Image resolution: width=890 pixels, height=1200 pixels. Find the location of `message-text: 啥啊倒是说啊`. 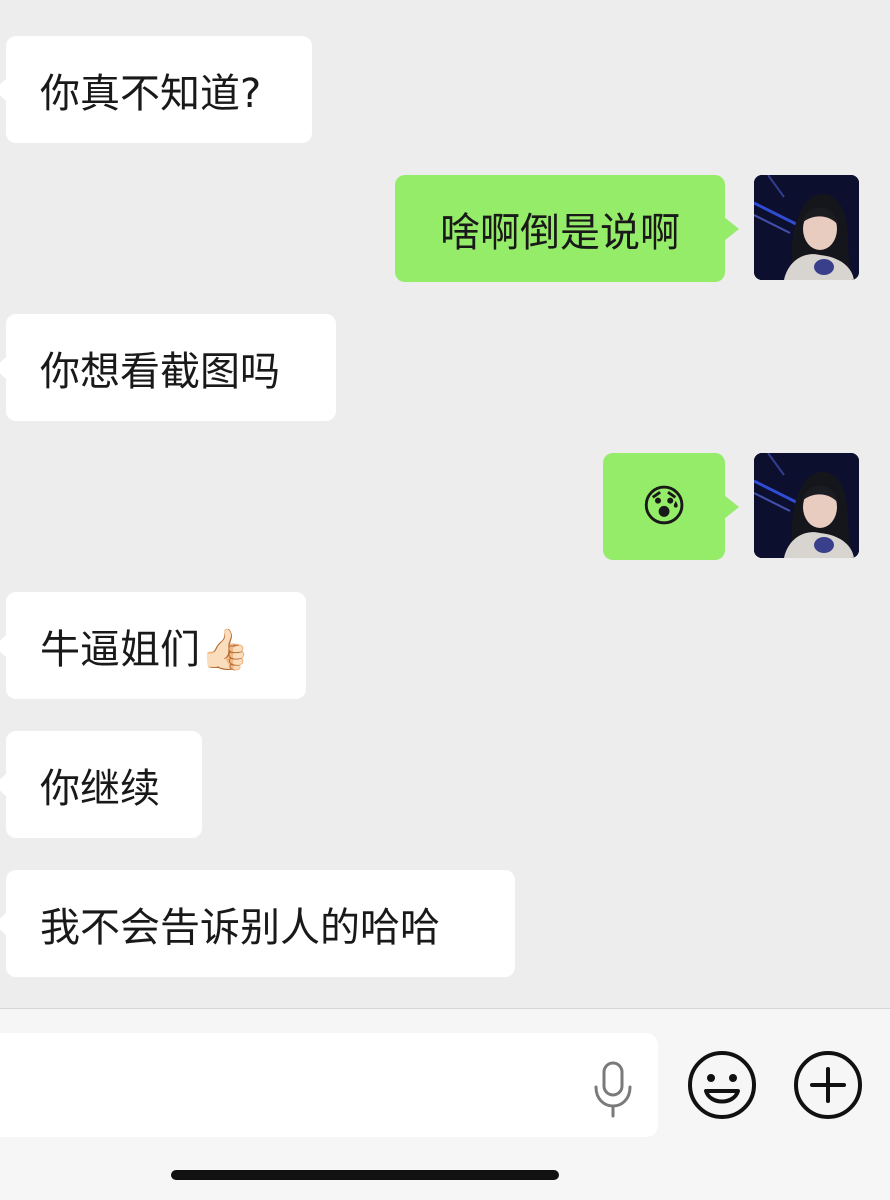

message-text: 啥啊倒是说啊 is located at coordinates (560, 232).